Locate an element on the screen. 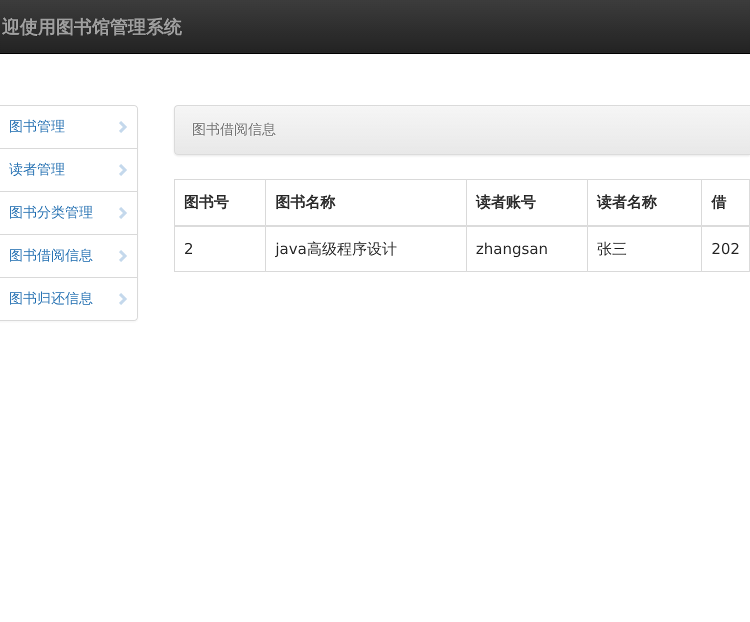  column-header: 借 is located at coordinates (726, 203).